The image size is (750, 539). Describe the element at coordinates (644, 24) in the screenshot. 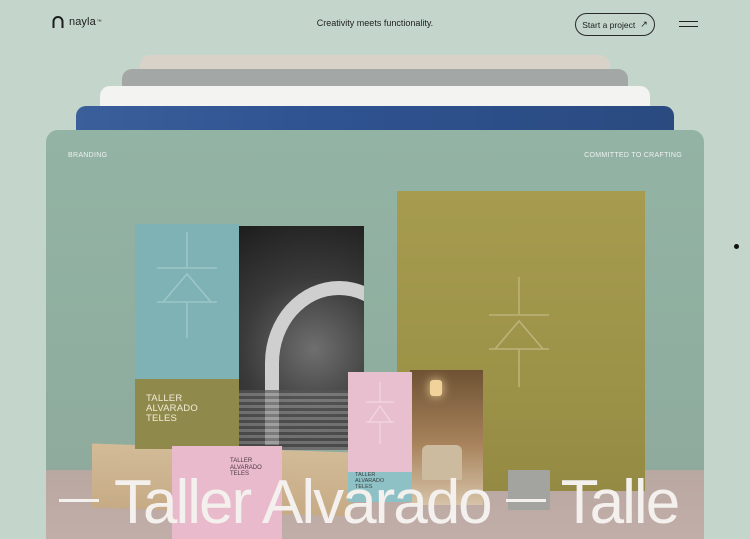

I see `arrow-up-right-icon: ↗` at that location.